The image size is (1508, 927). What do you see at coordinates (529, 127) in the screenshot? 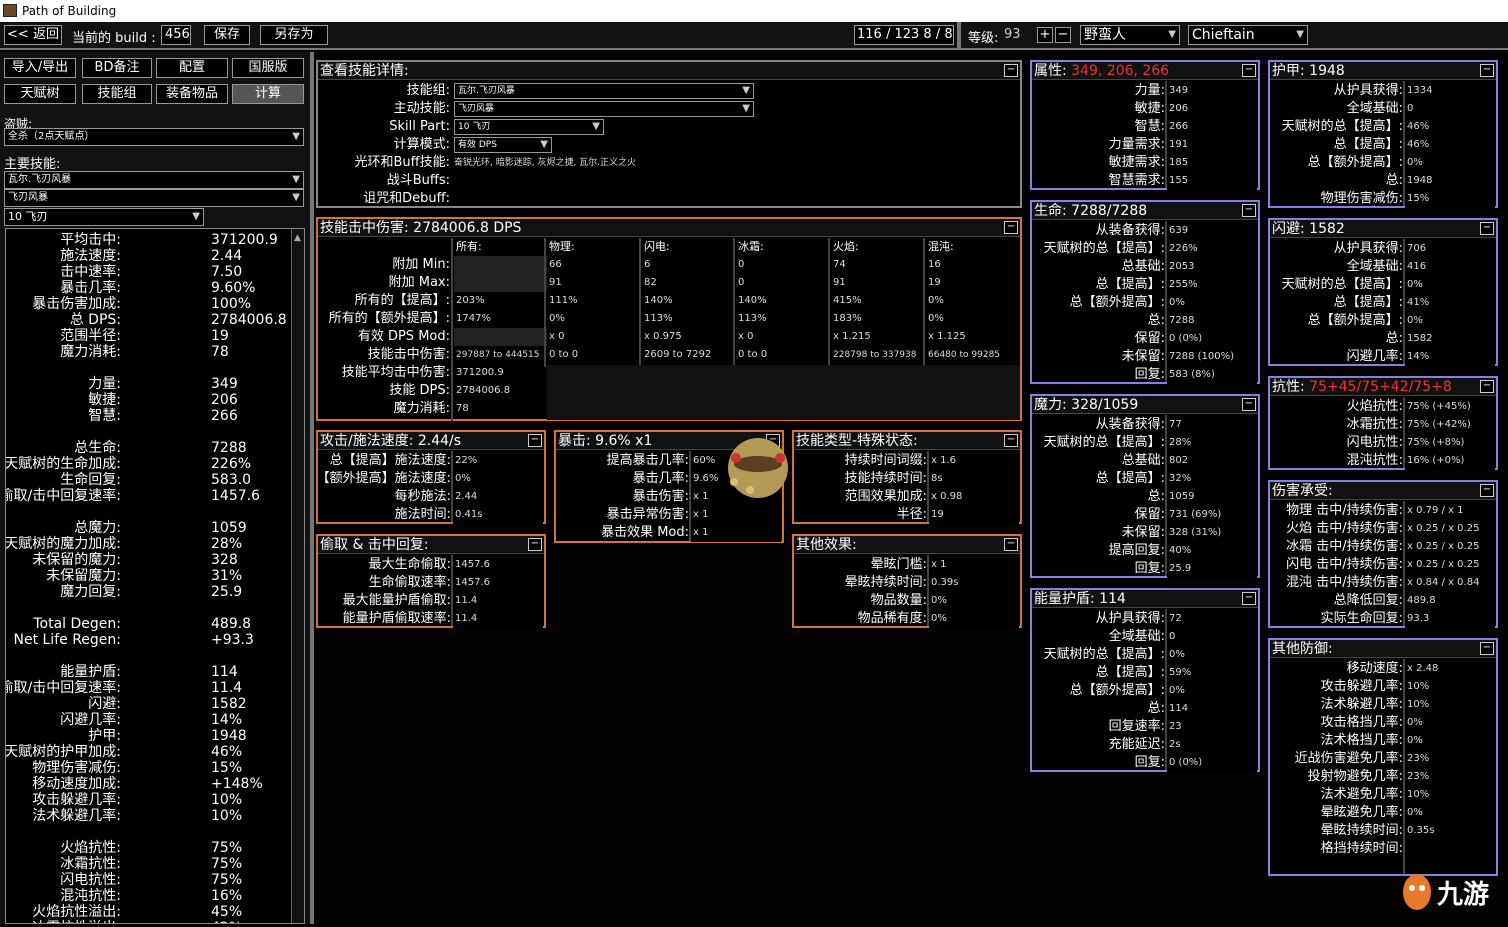
I see `skill-detail-dropdown: 10 飞刃 ▼` at bounding box center [529, 127].